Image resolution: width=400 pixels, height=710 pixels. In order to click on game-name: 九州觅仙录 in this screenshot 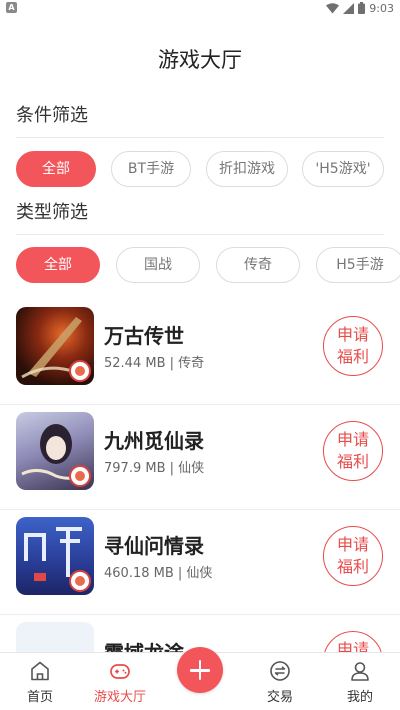, I will do `click(154, 441)`.